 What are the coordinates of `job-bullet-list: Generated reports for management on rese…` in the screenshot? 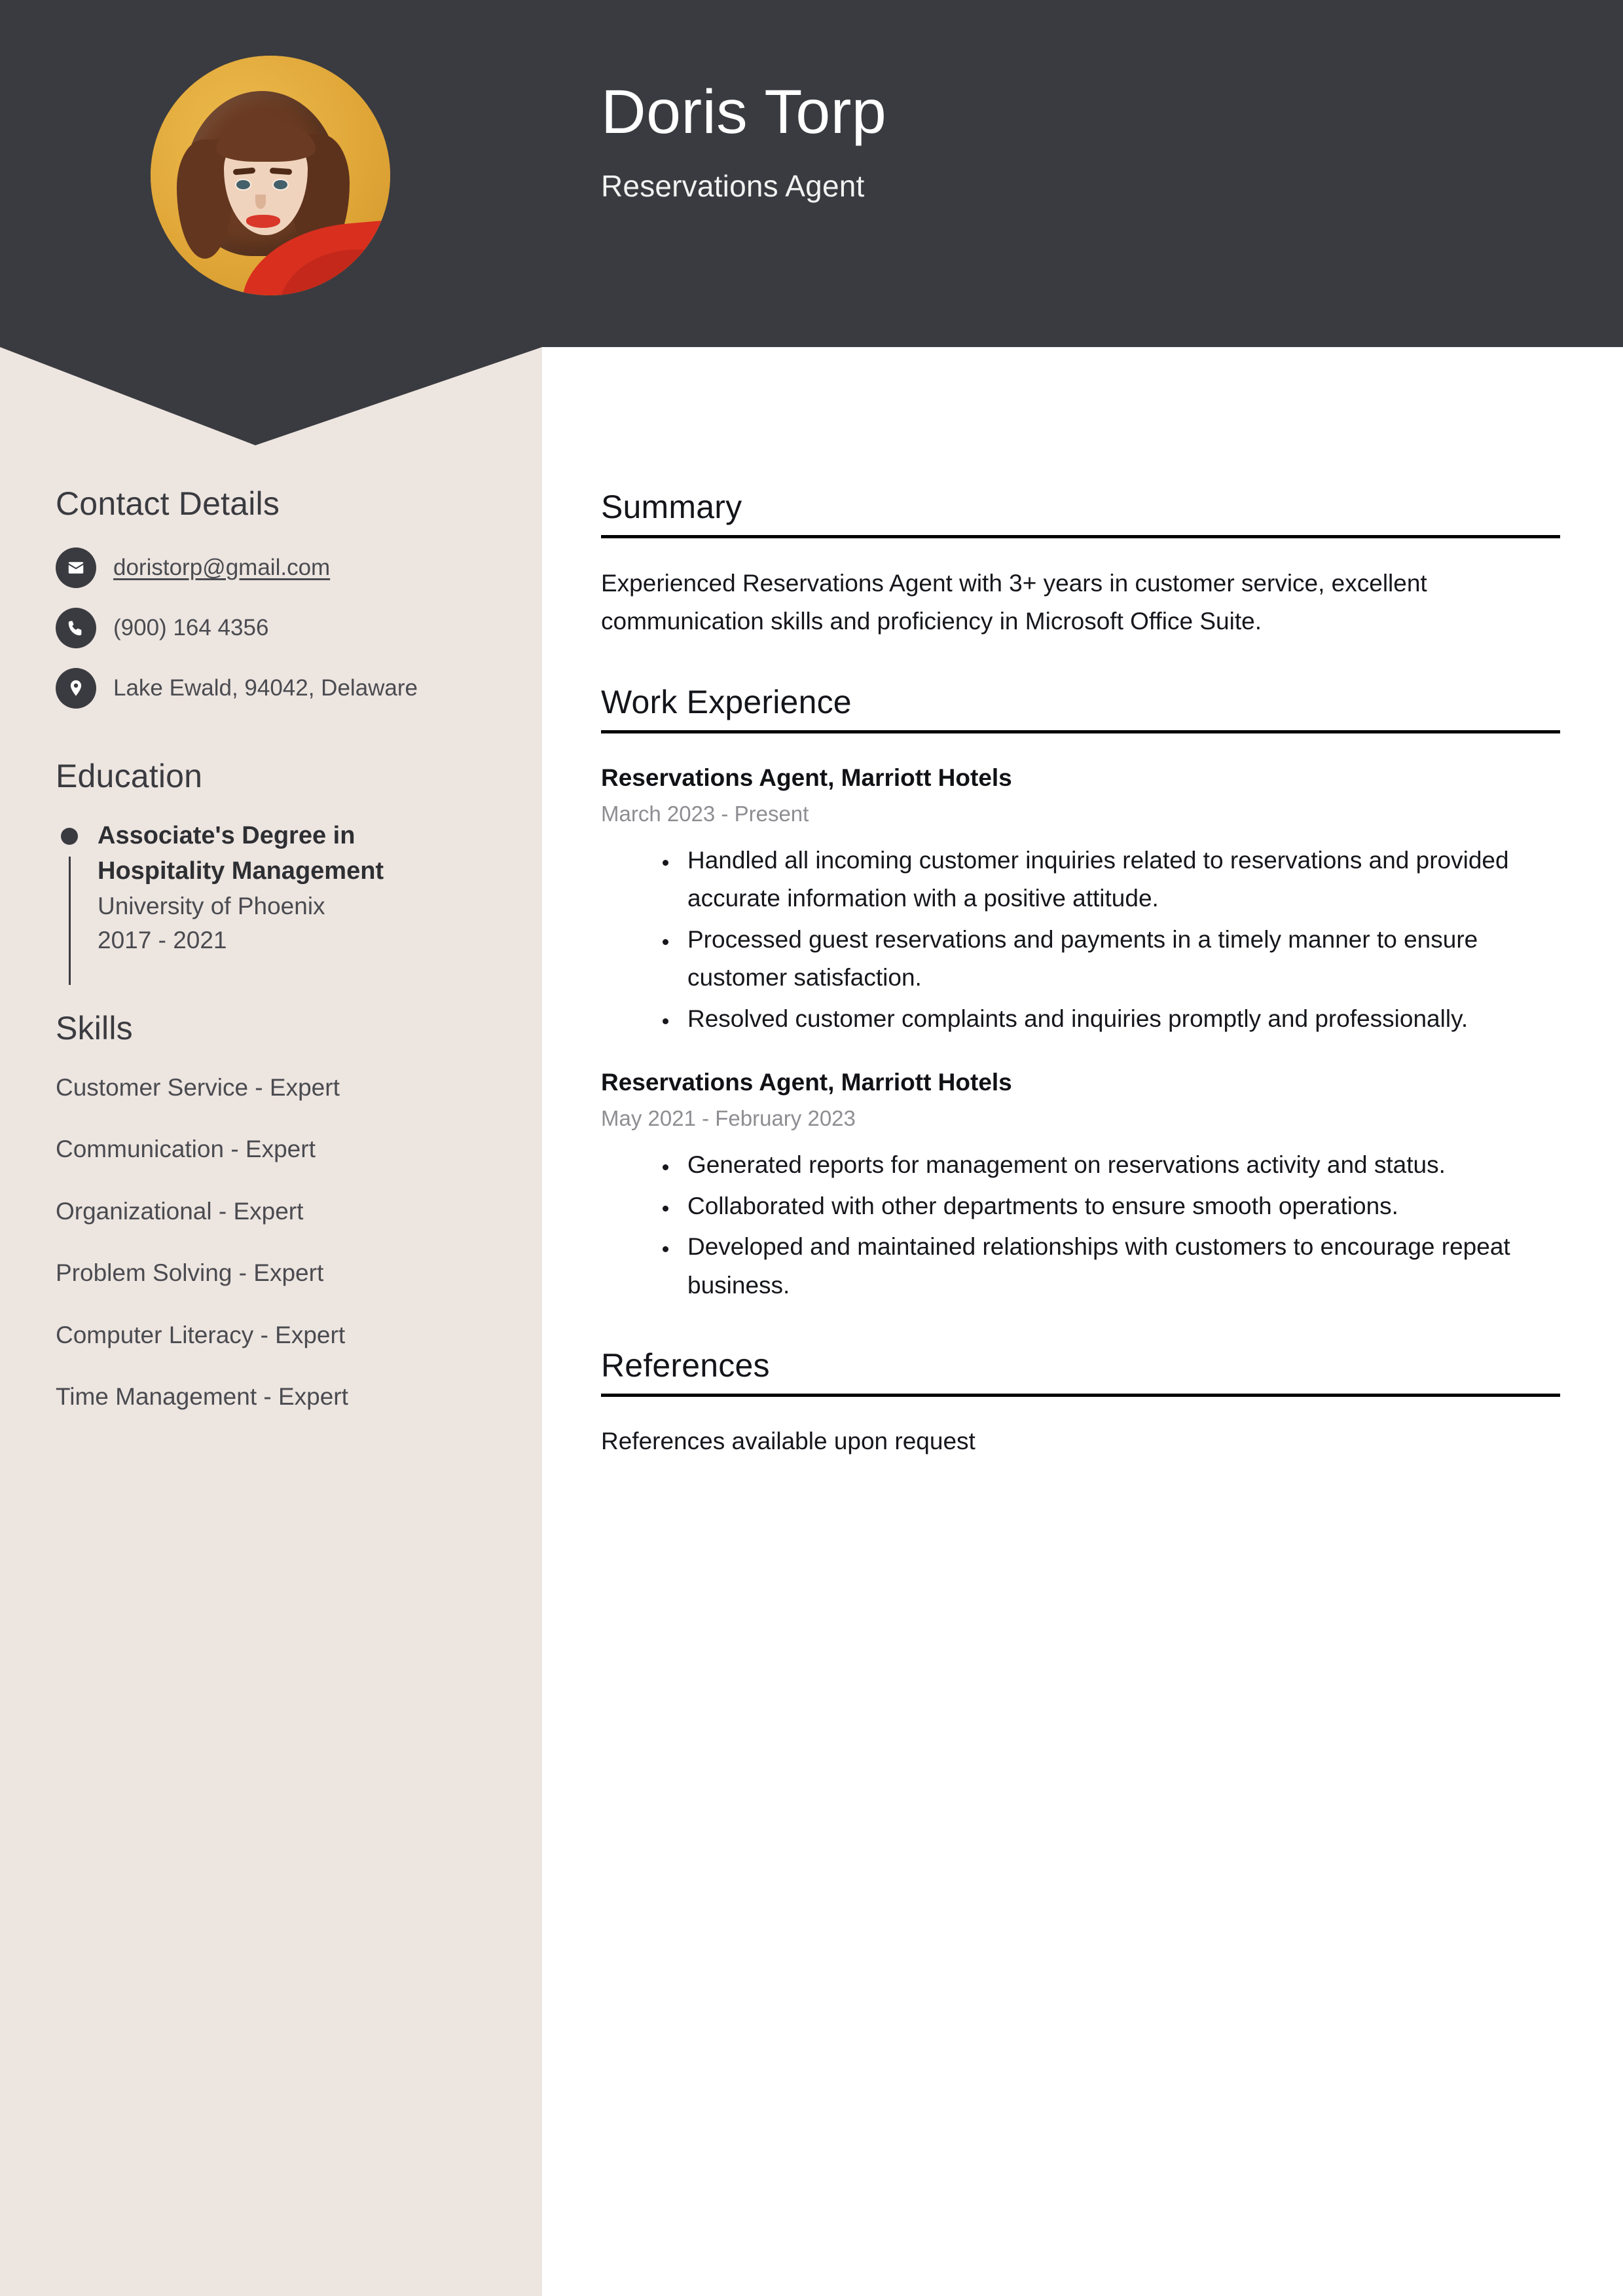 It's located at (1080, 1225).